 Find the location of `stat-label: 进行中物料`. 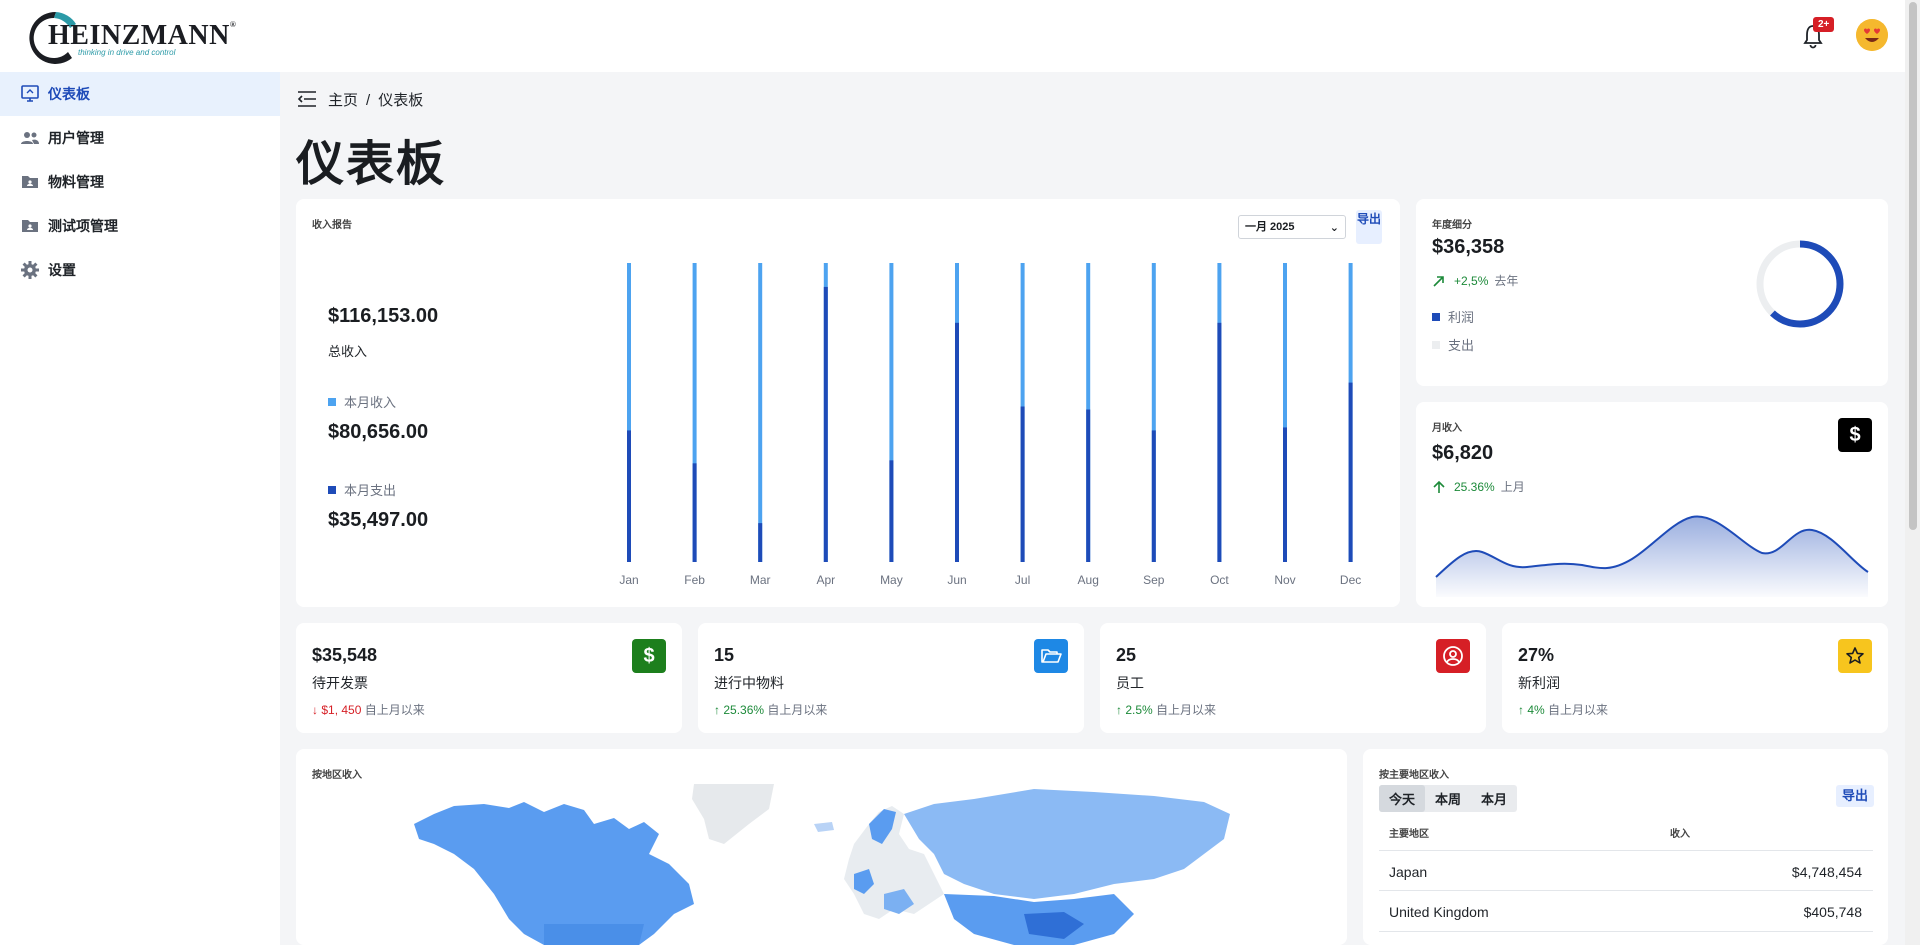

stat-label: 进行中物料 is located at coordinates (749, 683).